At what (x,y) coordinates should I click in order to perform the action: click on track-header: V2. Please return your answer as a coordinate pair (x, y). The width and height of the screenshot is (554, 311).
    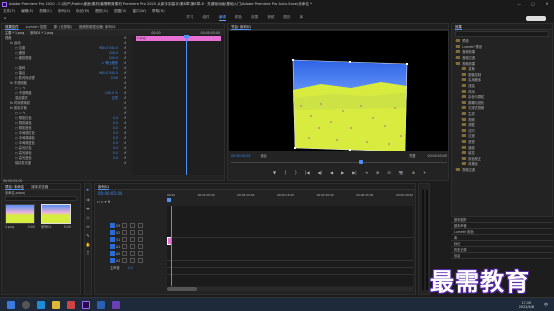
    Looking at the image, I should click on (137, 232).